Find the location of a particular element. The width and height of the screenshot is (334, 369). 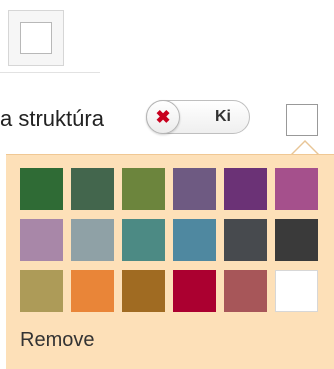

toggle-label: Ki is located at coordinates (223, 116).